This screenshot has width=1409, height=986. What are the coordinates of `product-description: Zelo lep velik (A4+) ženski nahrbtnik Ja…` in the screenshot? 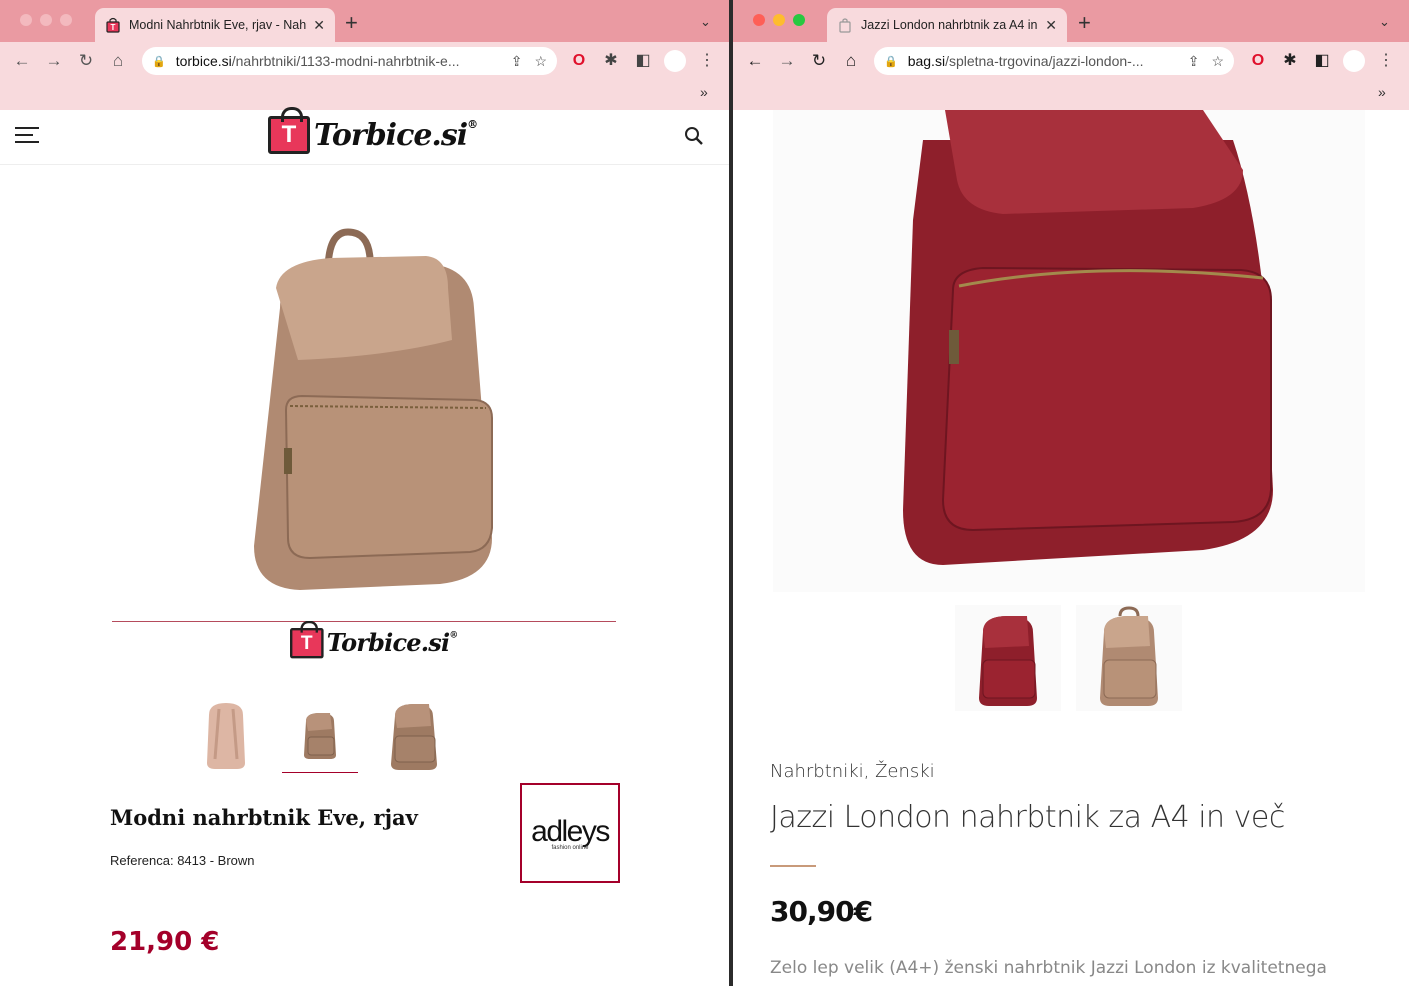 It's located at (1048, 968).